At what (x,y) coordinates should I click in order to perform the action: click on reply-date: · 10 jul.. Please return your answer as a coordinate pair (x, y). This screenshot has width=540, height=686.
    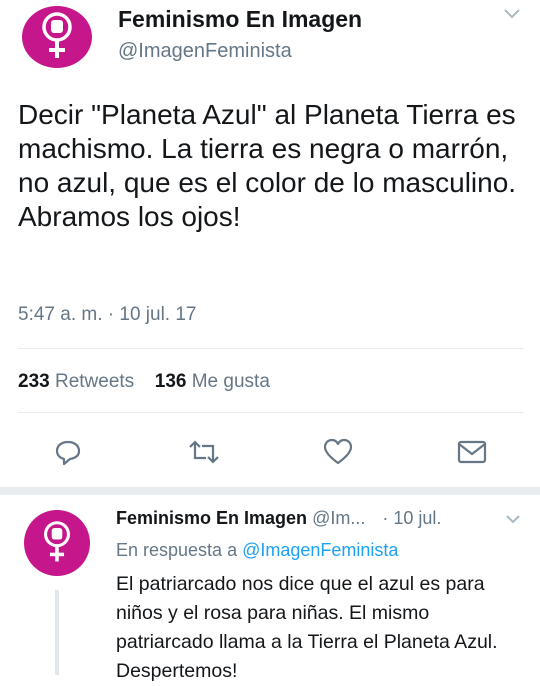
    Looking at the image, I should click on (411, 518).